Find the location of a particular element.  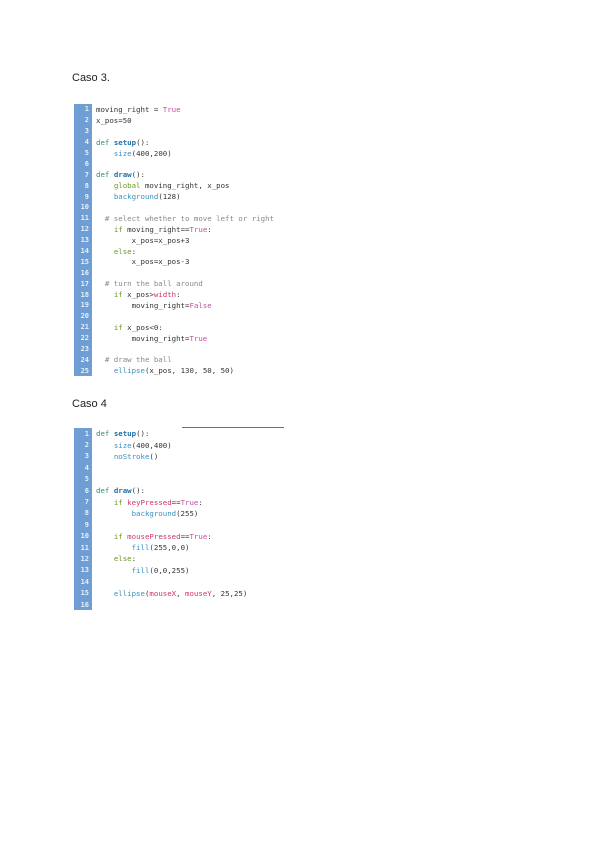

line-number: 14 is located at coordinates (83, 582).